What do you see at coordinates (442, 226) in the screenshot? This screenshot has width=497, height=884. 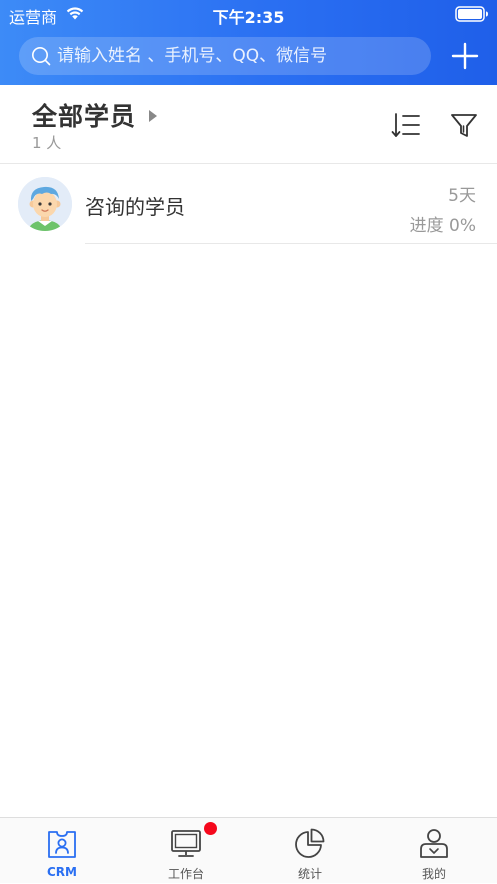 I see `student-progress: 进度 0%` at bounding box center [442, 226].